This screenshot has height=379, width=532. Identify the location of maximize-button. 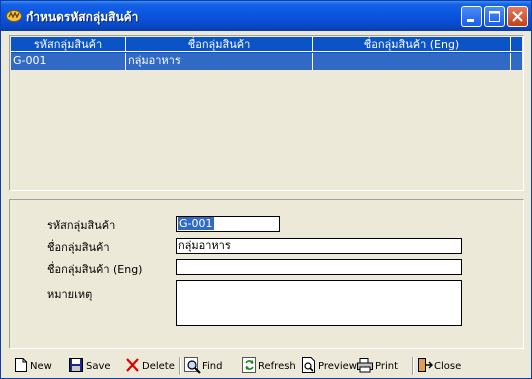
(494, 16).